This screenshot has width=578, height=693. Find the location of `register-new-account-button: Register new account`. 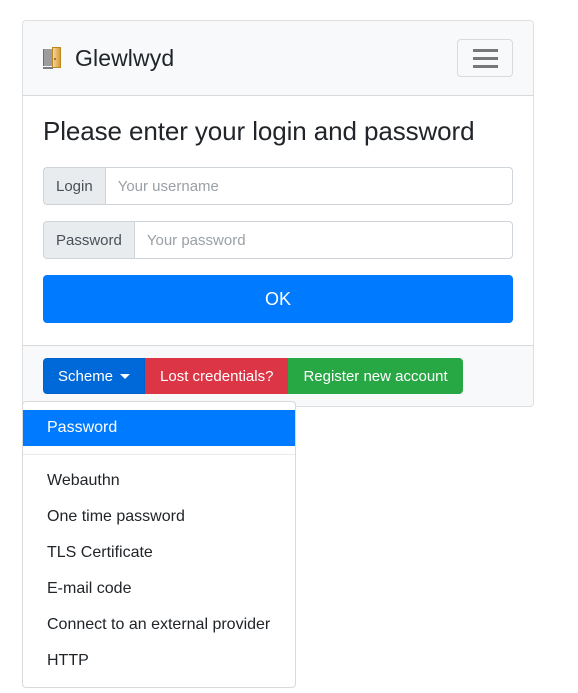

register-new-account-button: Register new account is located at coordinates (375, 376).